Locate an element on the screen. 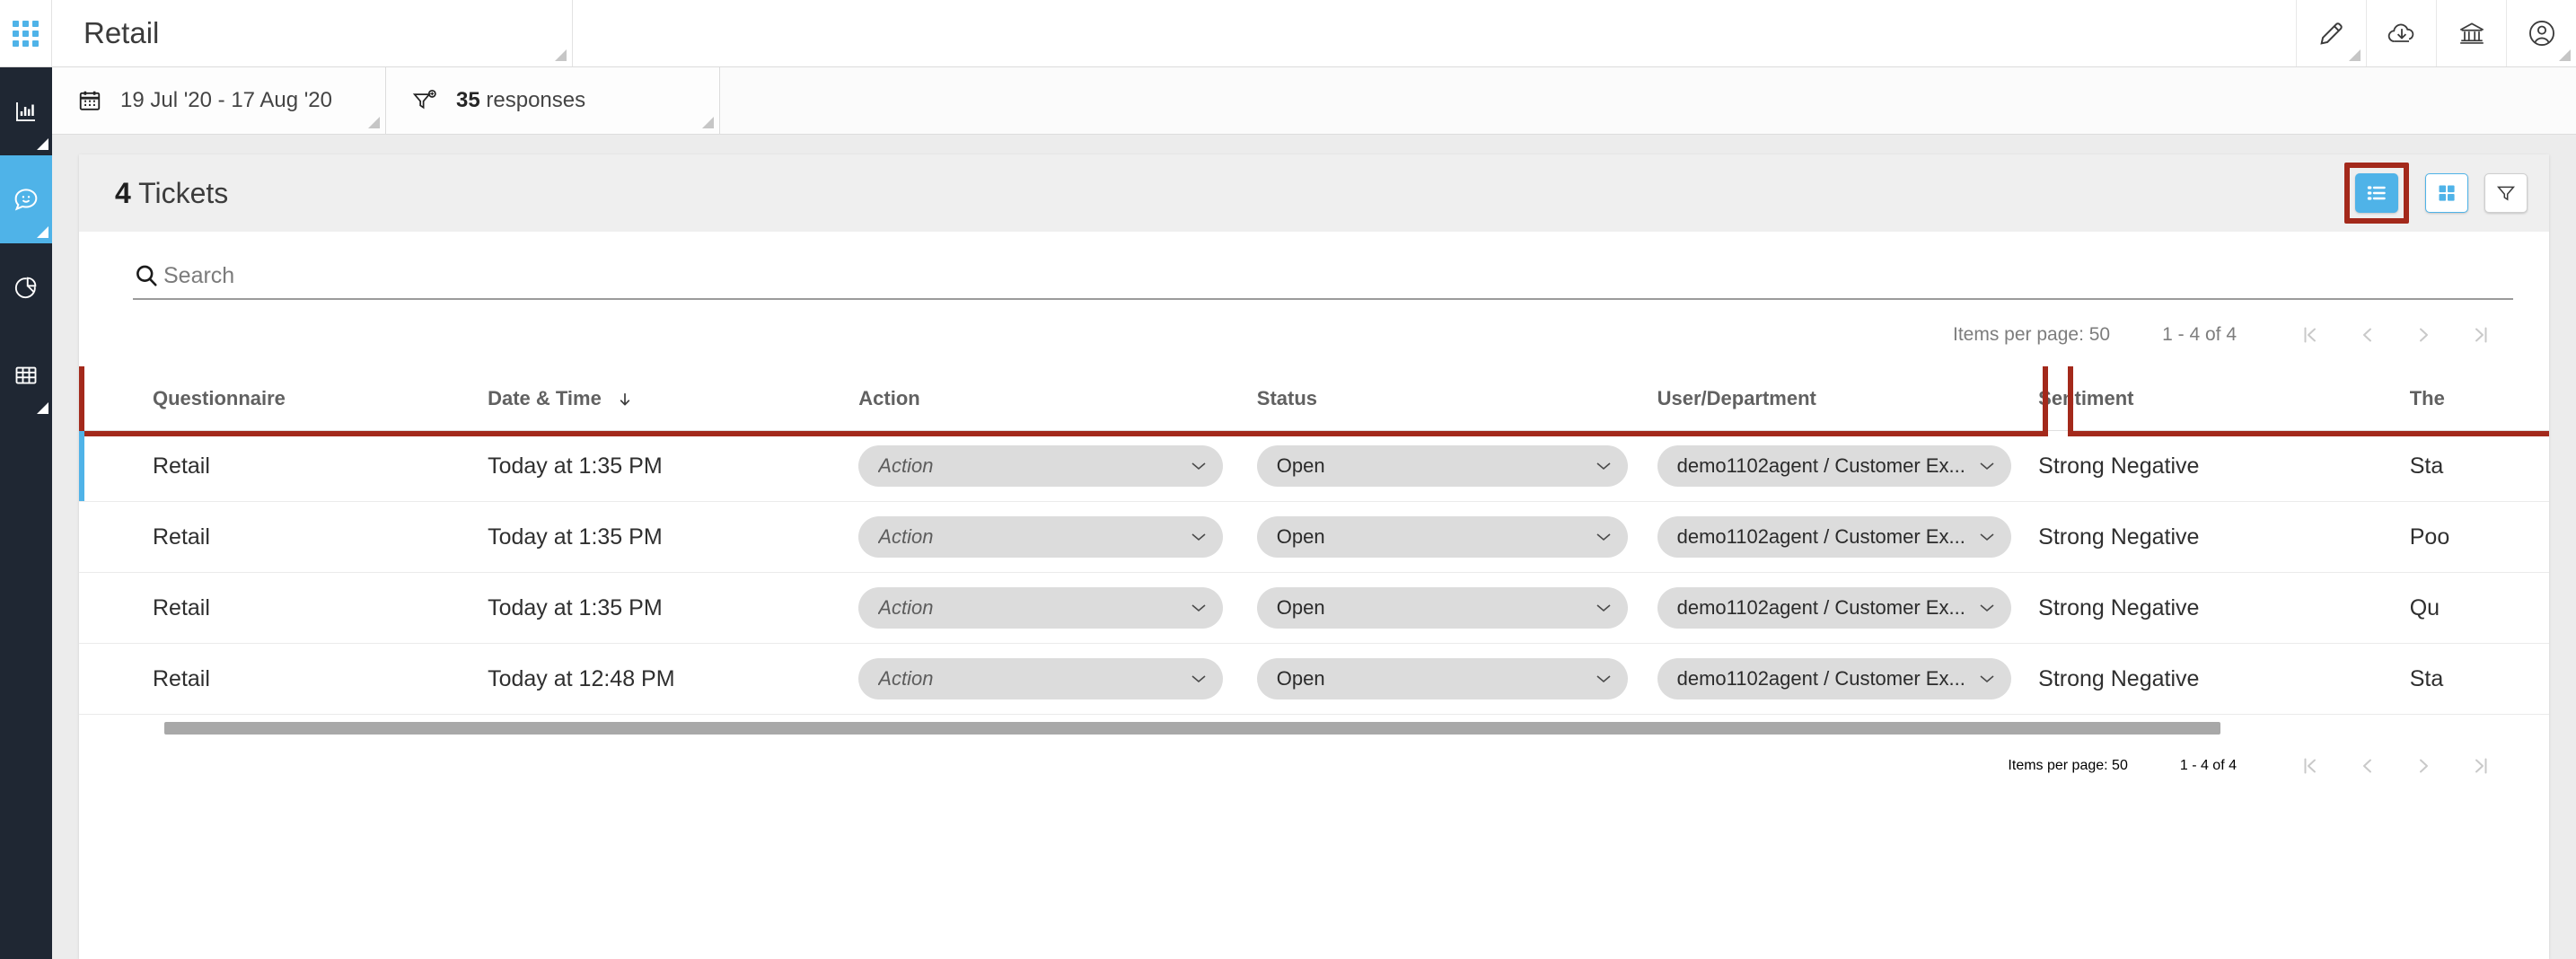  download-button is located at coordinates (2401, 33).